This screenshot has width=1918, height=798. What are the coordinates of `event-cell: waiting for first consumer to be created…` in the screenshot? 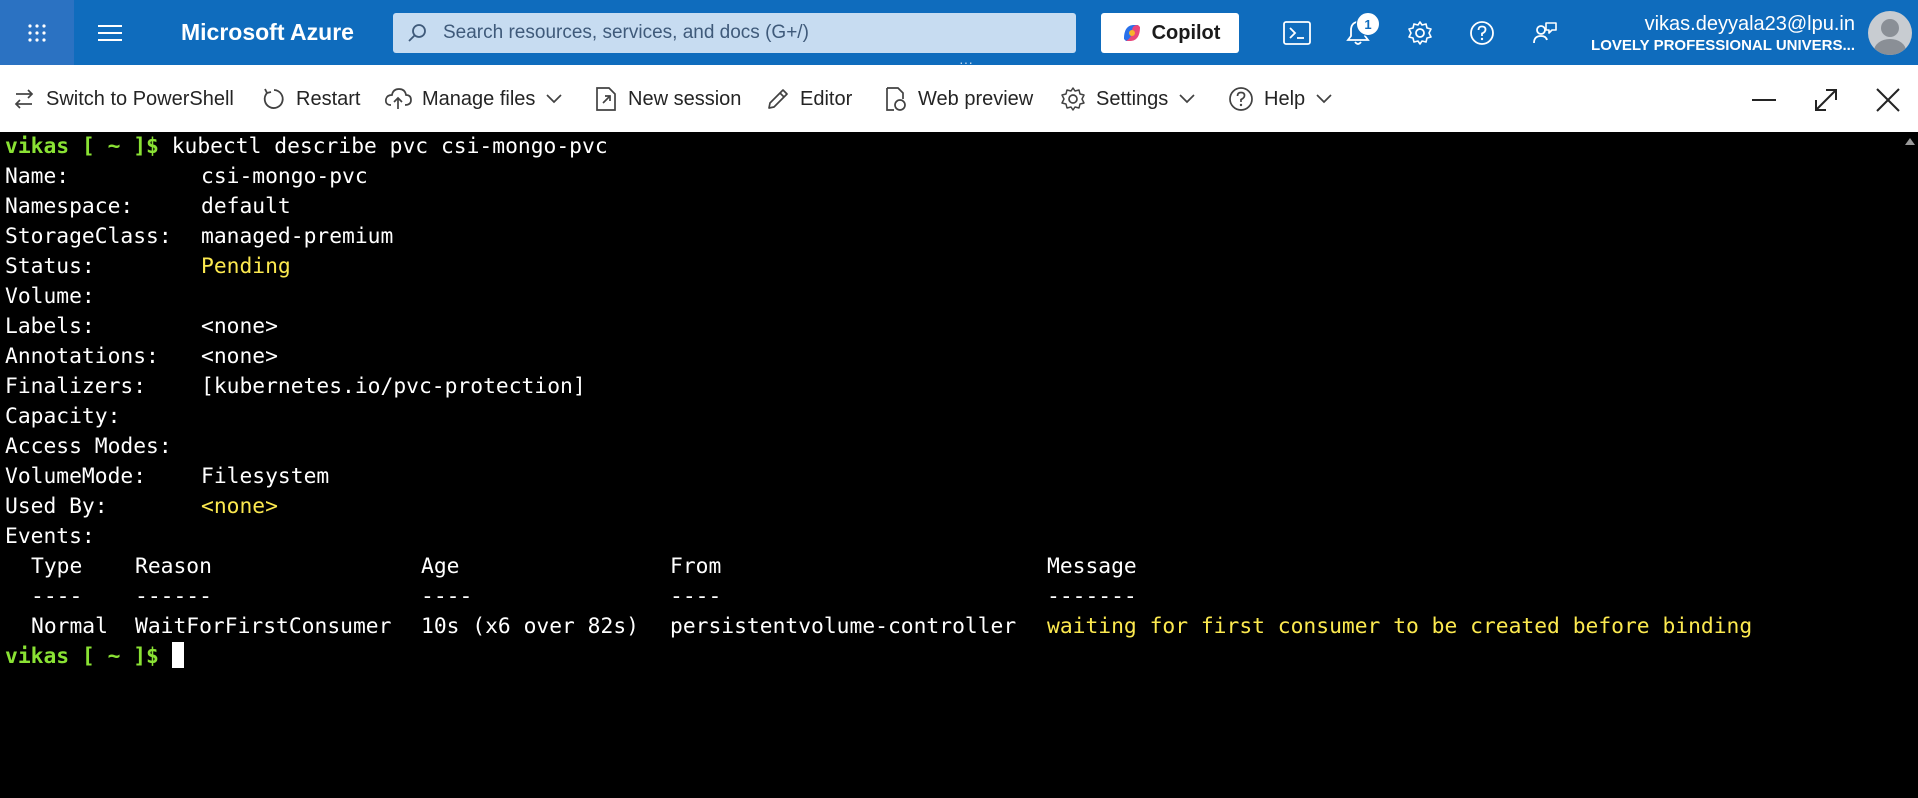 It's located at (1400, 626).